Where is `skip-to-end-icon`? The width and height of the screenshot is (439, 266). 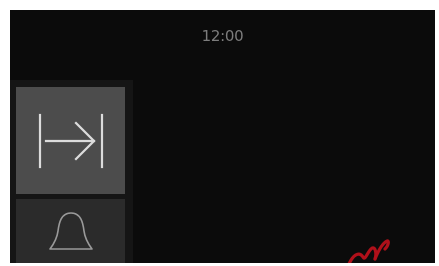
skip-to-end-icon is located at coordinates (71, 141).